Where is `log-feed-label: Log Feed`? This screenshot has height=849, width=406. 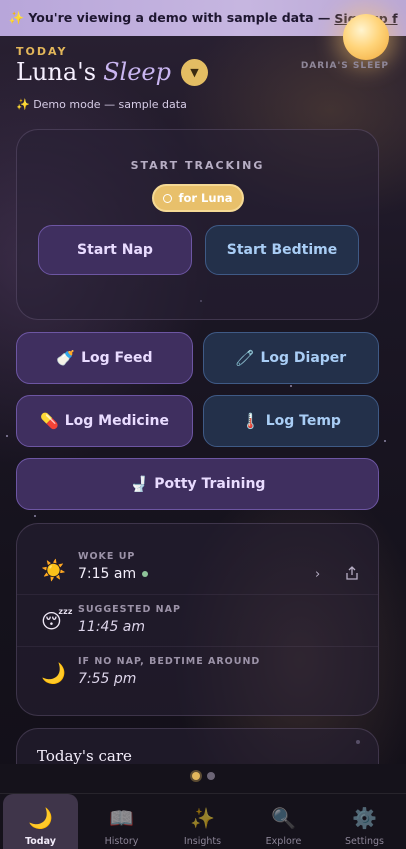 log-feed-label: Log Feed is located at coordinates (117, 358).